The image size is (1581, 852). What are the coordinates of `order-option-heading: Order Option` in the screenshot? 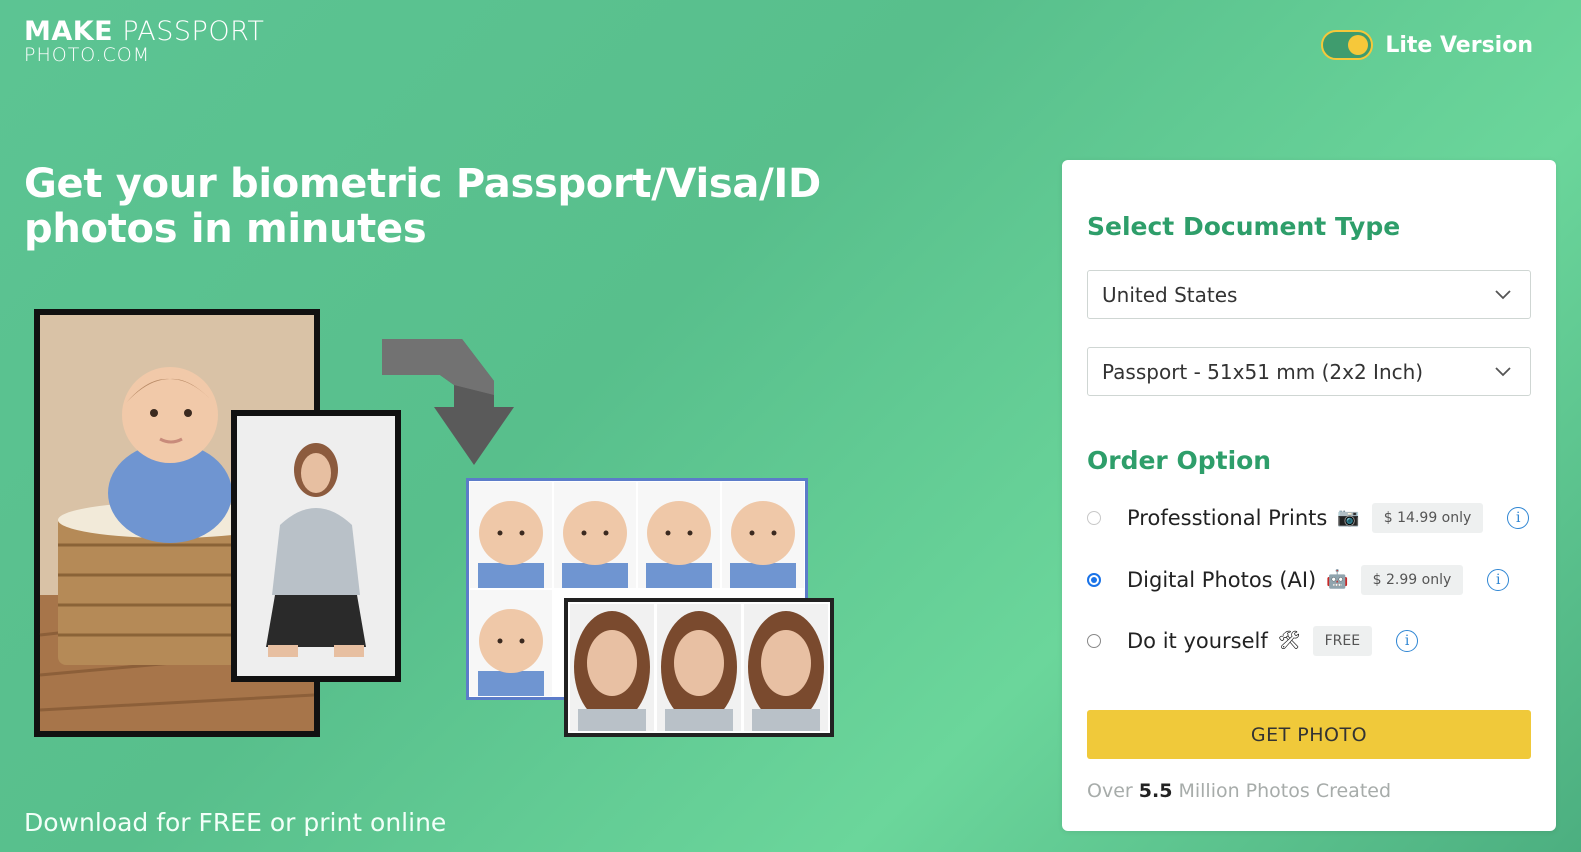 It's located at (1179, 460).